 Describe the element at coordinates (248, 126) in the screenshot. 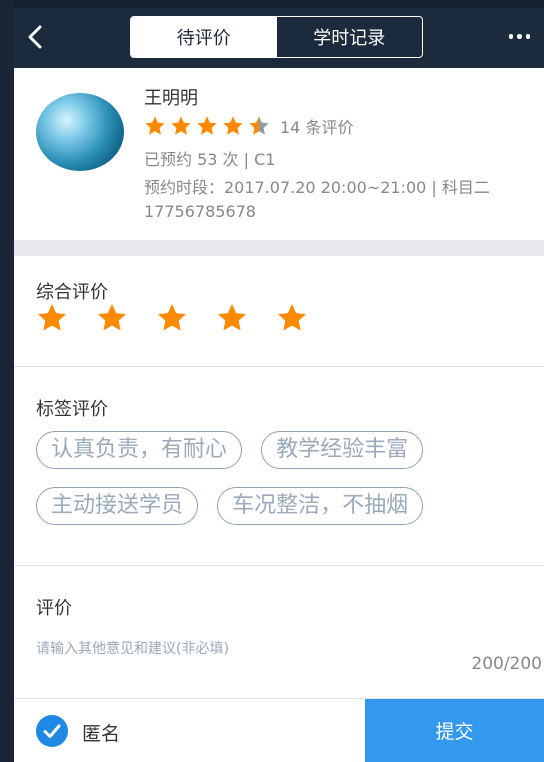

I see `coach-rating: 14 条评价` at that location.